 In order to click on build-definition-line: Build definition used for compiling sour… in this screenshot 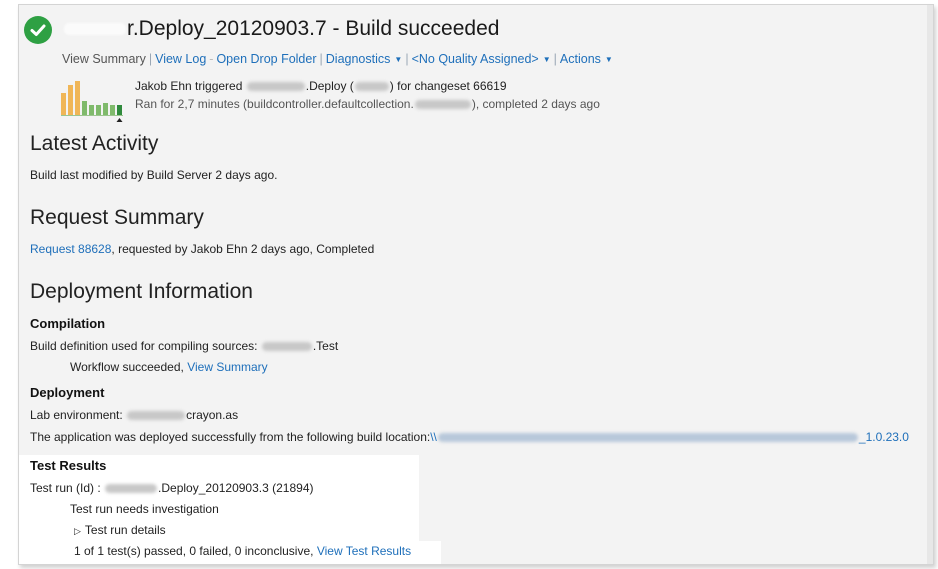, I will do `click(184, 346)`.